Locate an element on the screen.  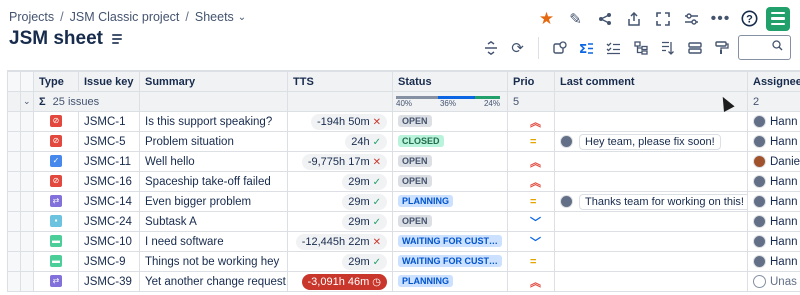
col-header-tts: TTS is located at coordinates (340, 81).